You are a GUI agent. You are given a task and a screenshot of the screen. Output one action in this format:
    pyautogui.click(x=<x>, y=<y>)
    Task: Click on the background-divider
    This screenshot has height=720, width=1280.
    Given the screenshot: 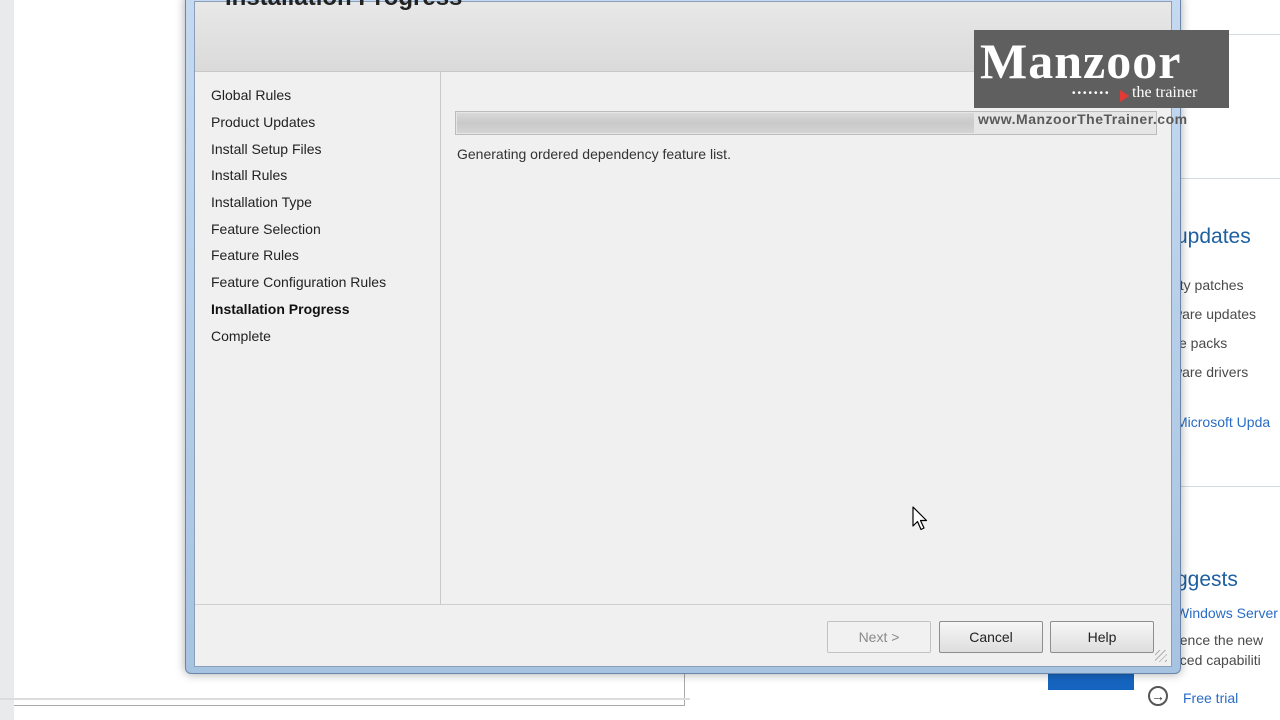 What is the action you would take?
    pyautogui.click(x=345, y=699)
    